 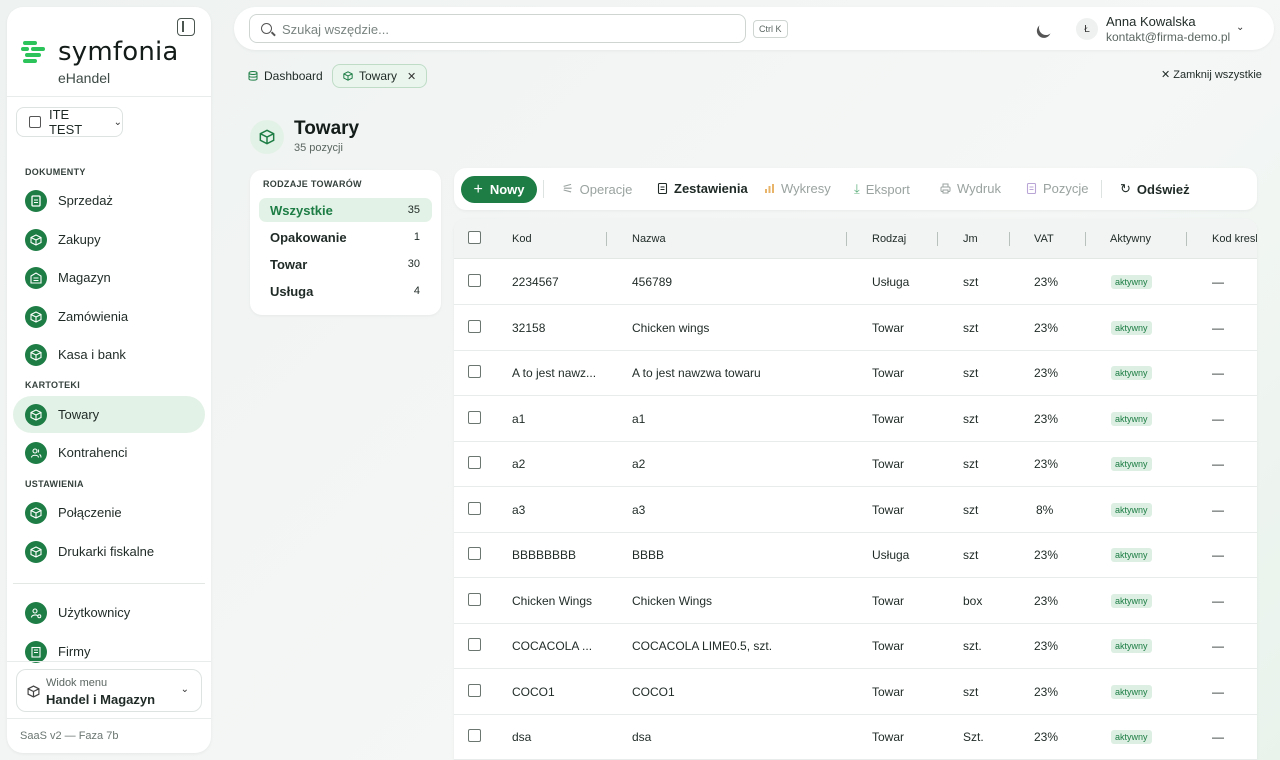 What do you see at coordinates (702, 188) in the screenshot?
I see `zestawienia-button: Zestawienia` at bounding box center [702, 188].